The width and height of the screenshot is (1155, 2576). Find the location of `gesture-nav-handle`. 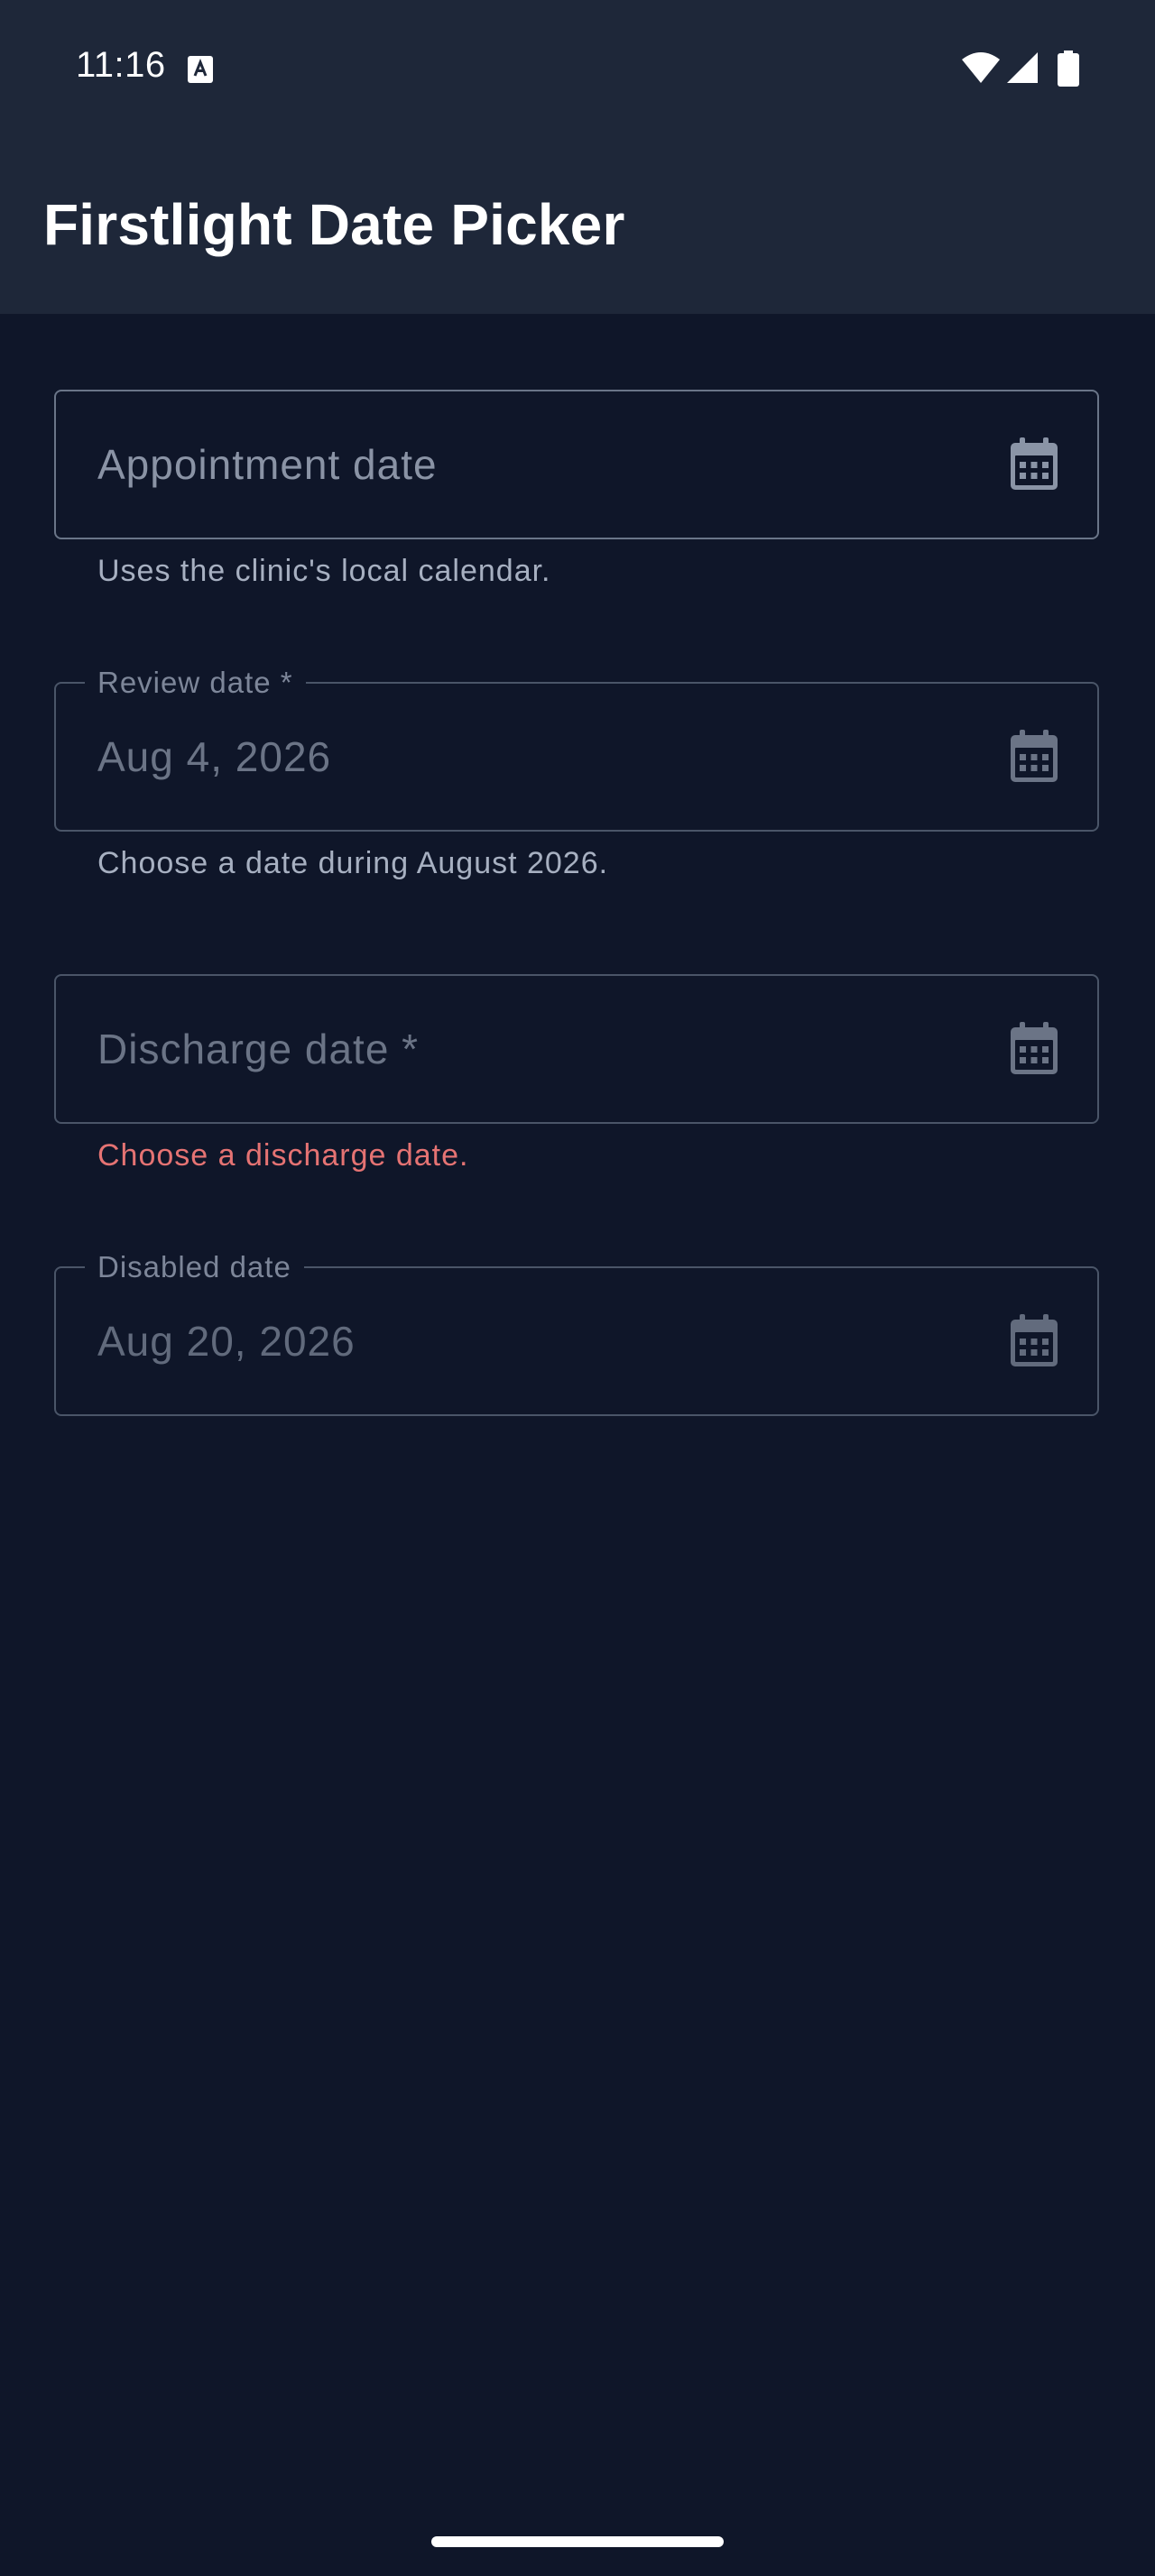

gesture-nav-handle is located at coordinates (577, 2541).